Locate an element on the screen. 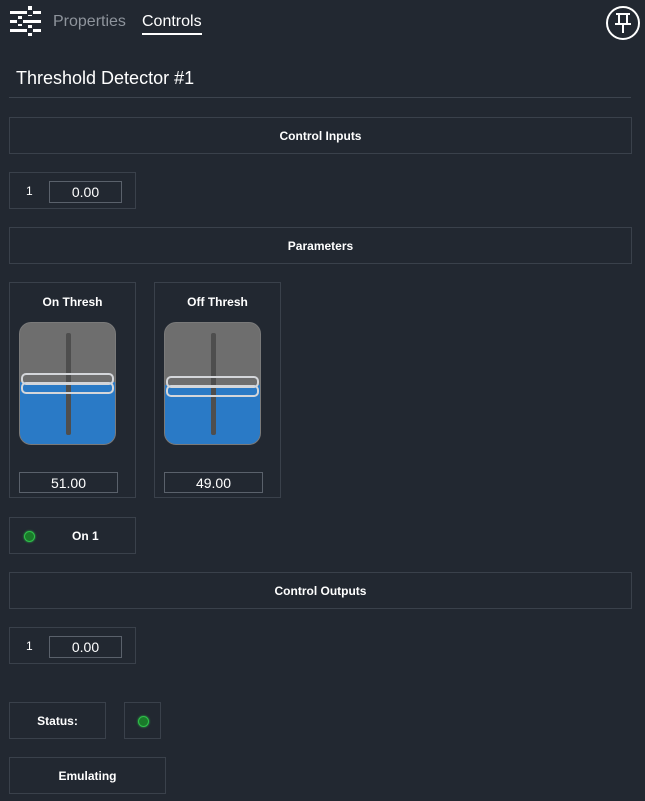 The height and width of the screenshot is (801, 645). off-thresh-value: 49.00 is located at coordinates (213, 482).